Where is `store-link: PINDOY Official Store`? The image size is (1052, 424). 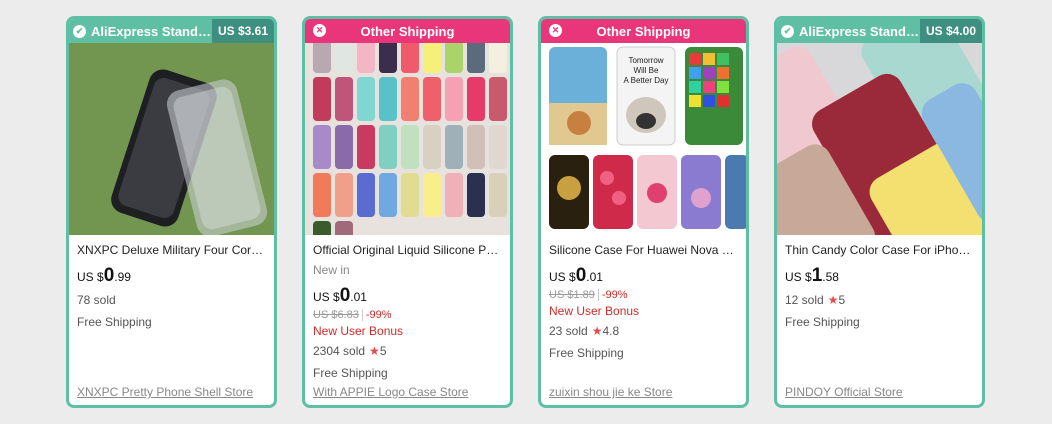 store-link: PINDOY Official Store is located at coordinates (879, 392).